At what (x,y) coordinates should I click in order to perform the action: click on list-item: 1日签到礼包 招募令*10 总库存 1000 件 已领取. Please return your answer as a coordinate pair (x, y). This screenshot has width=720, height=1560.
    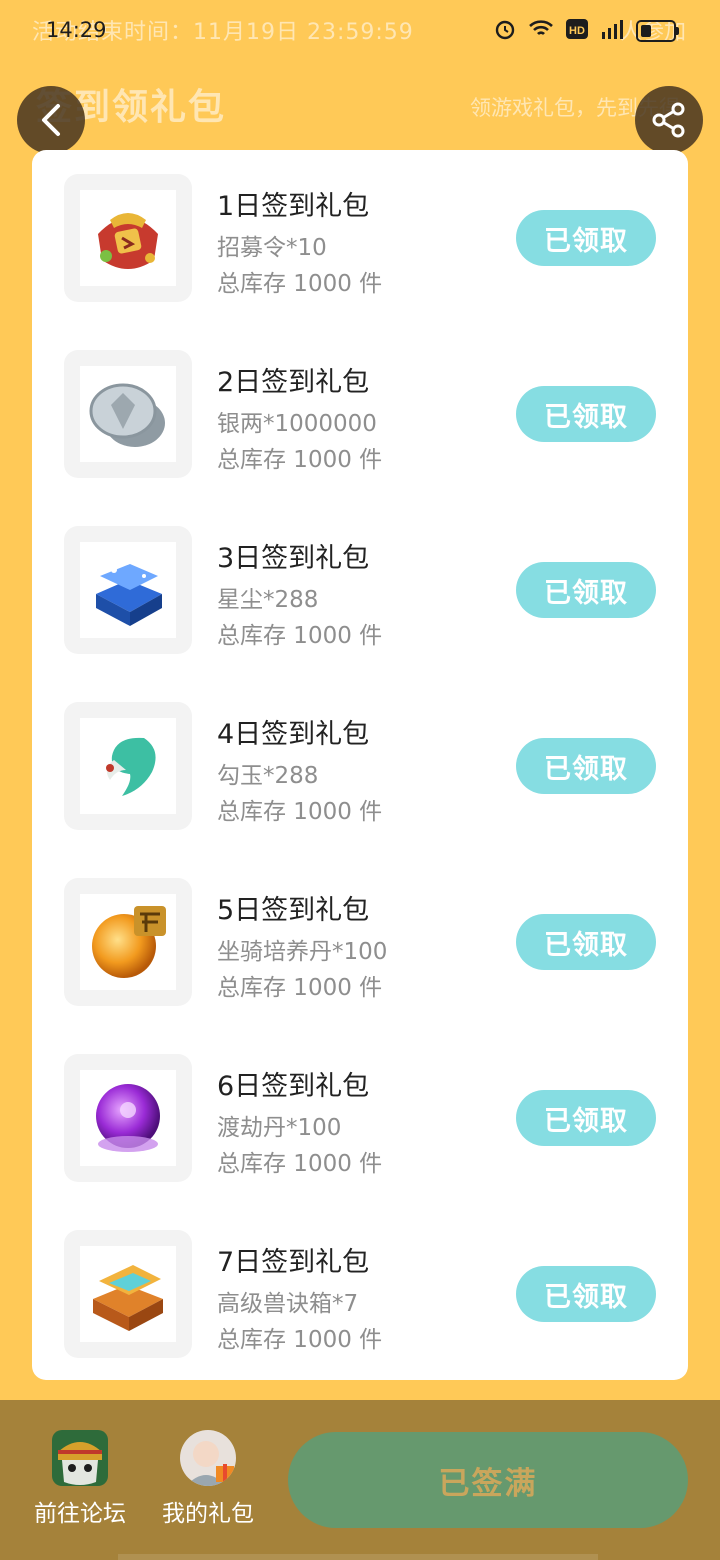
    Looking at the image, I should click on (360, 239).